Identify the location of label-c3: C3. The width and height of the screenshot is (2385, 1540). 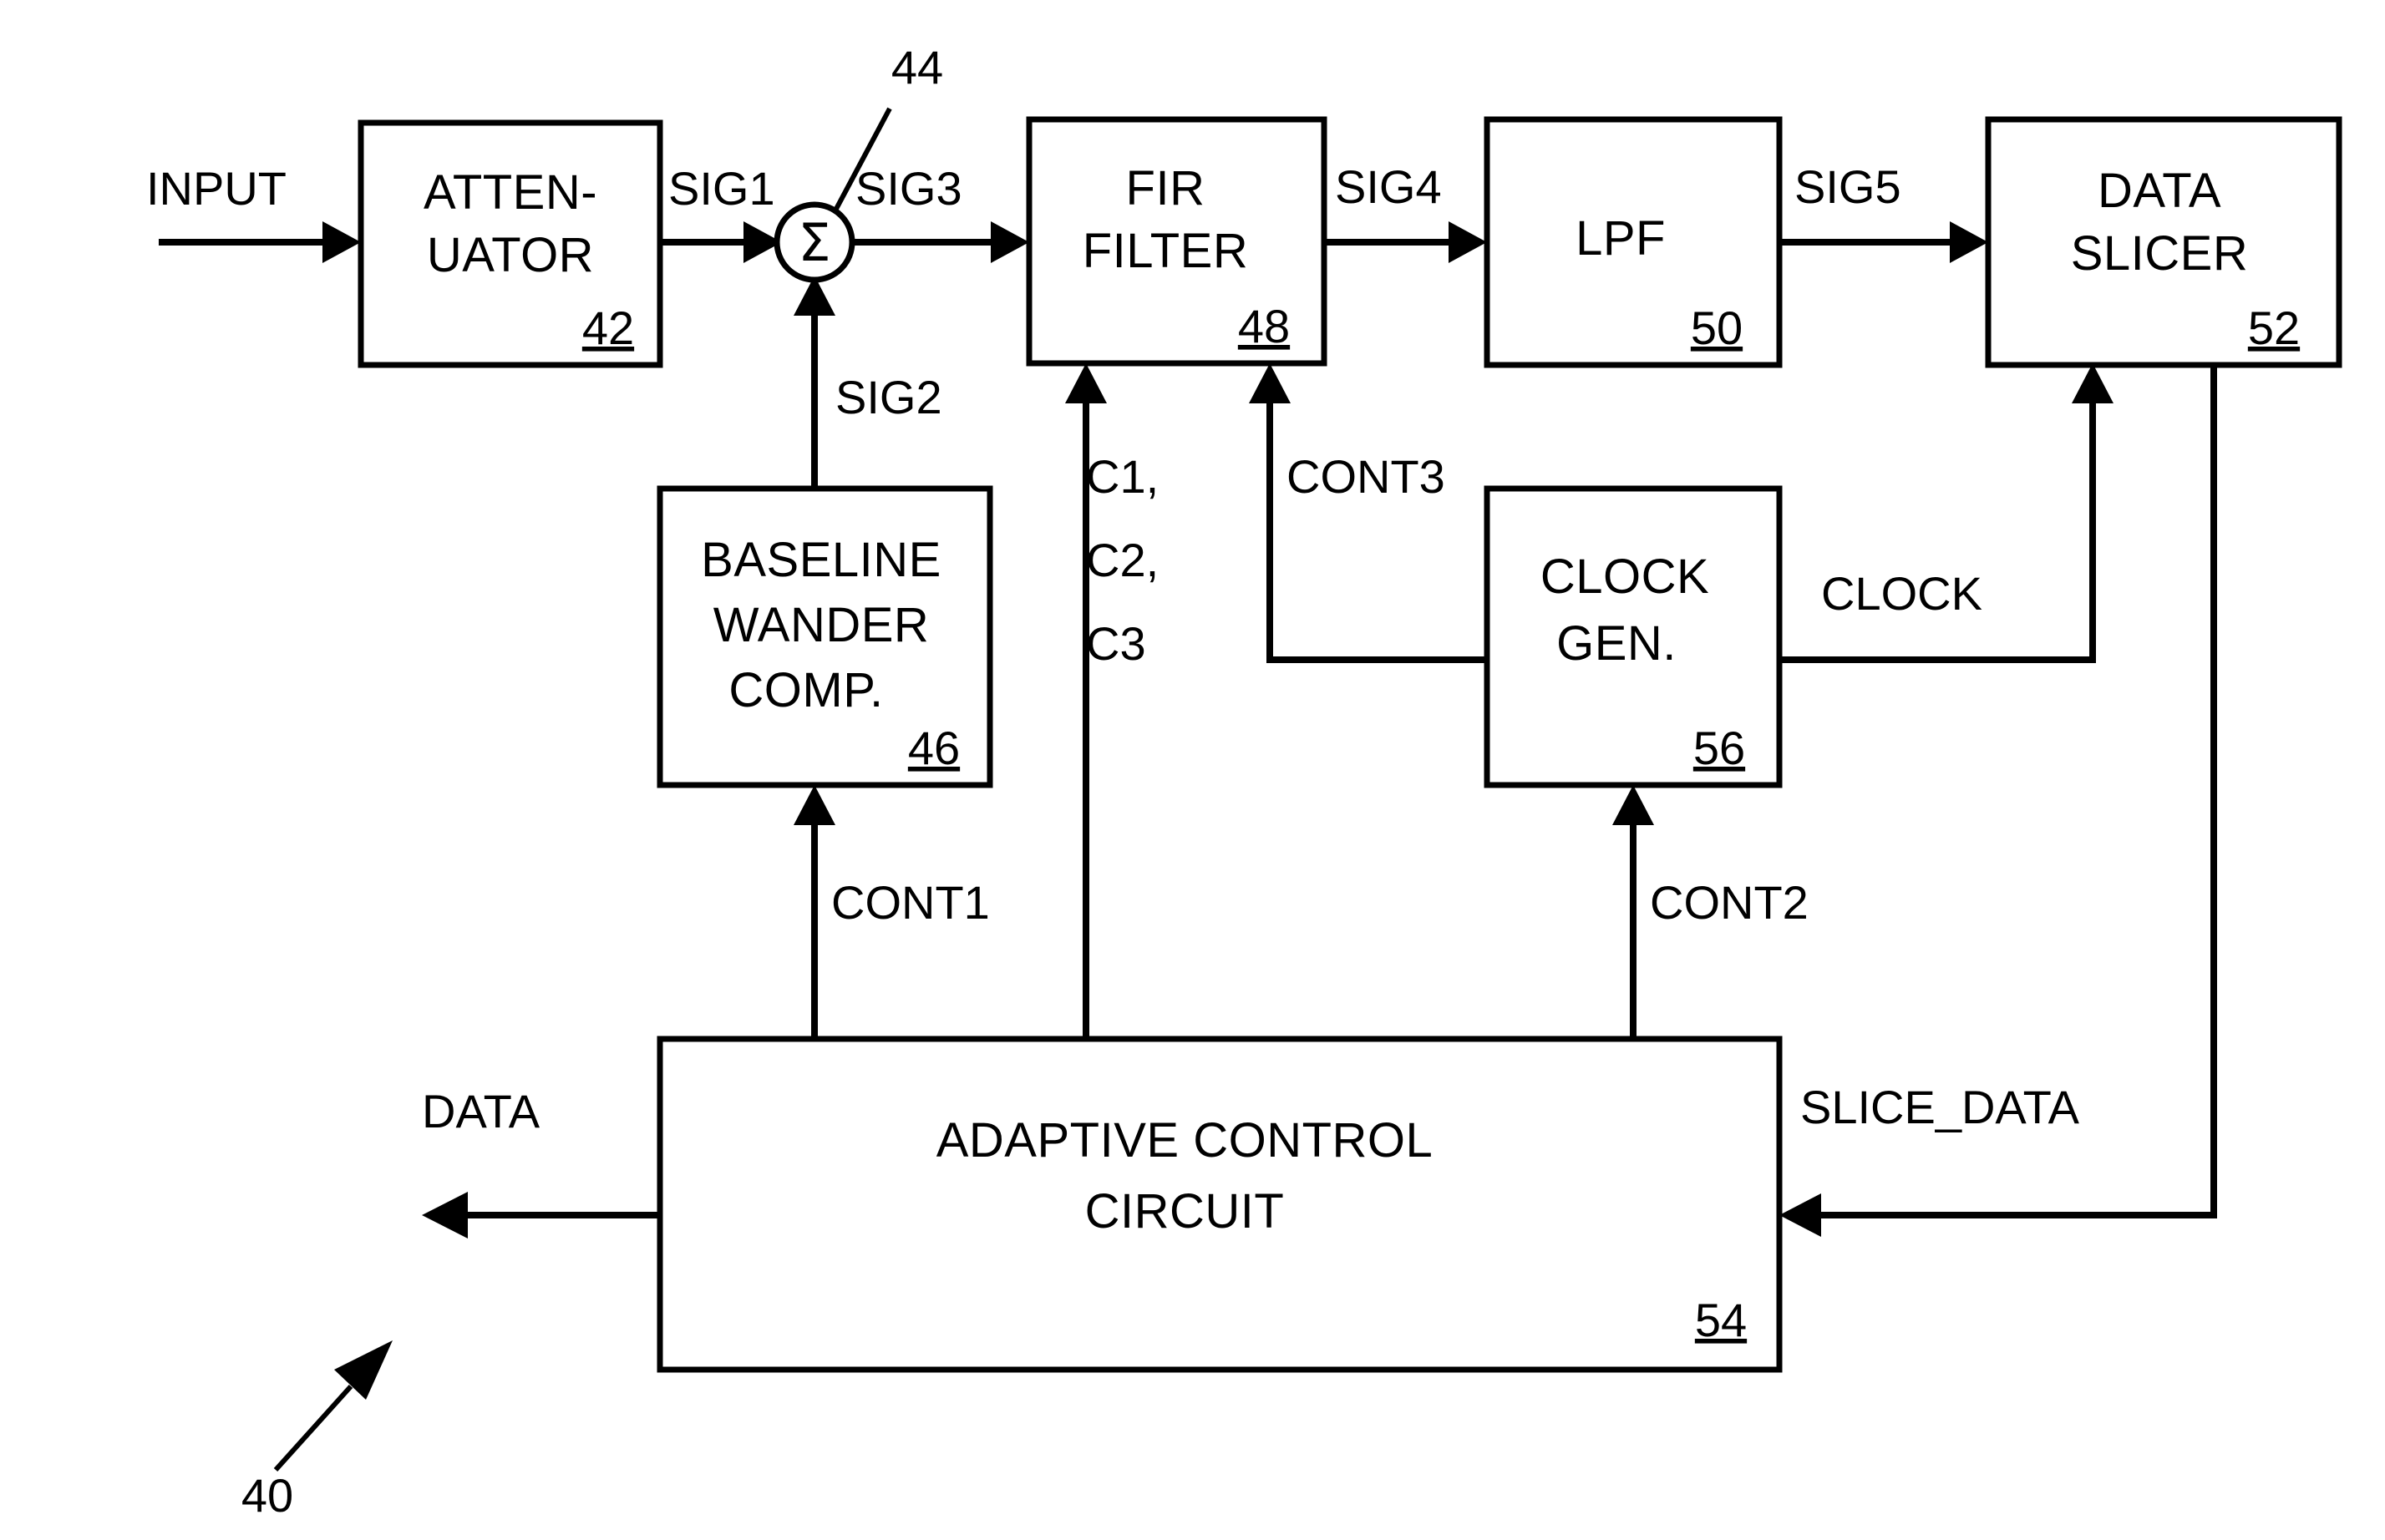
(1116, 644).